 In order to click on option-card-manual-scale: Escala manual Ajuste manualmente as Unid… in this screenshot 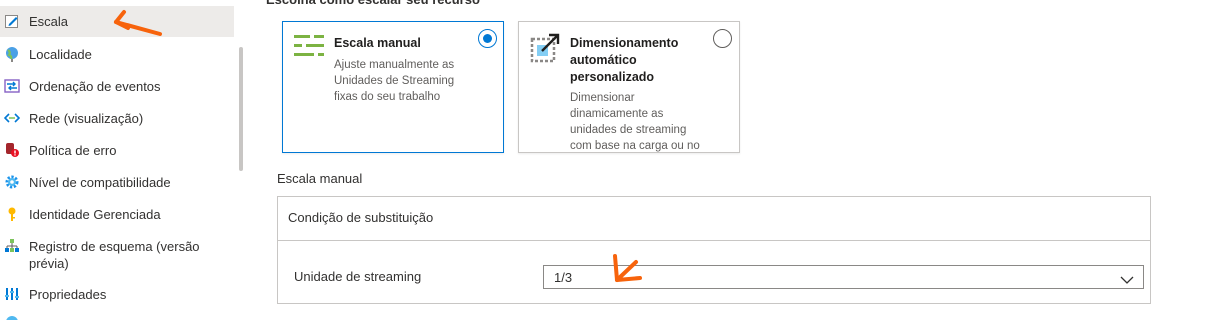, I will do `click(393, 87)`.